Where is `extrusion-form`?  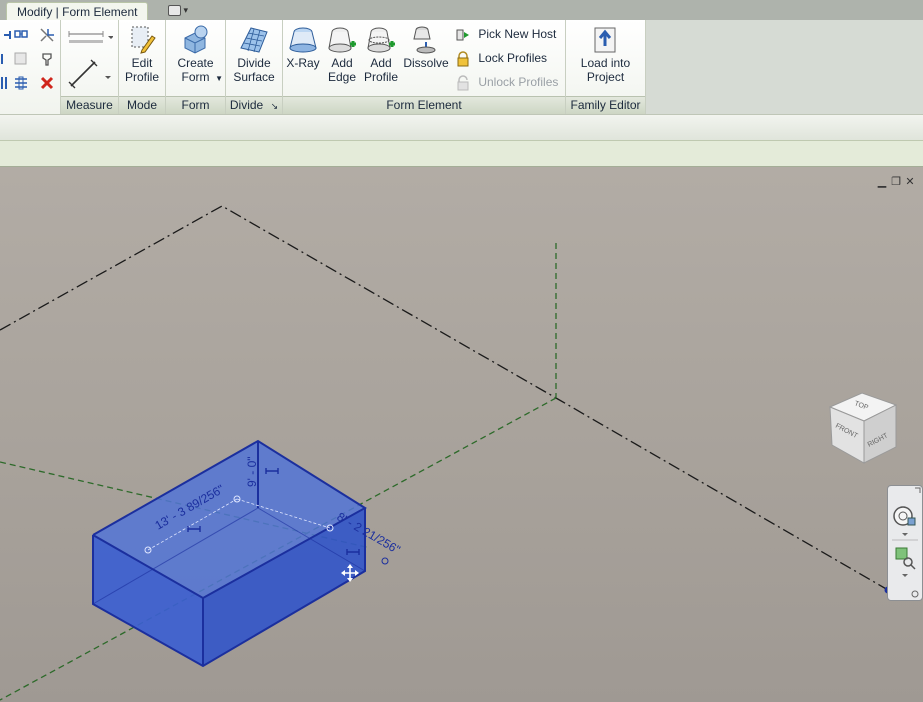
extrusion-form is located at coordinates (240, 553).